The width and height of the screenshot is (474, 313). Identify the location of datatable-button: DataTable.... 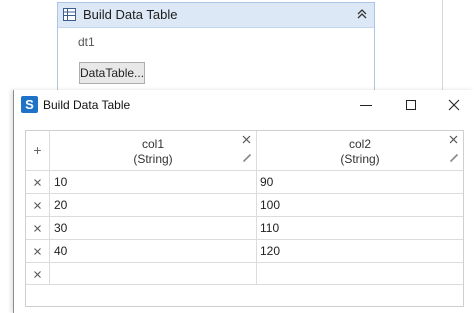
(112, 73).